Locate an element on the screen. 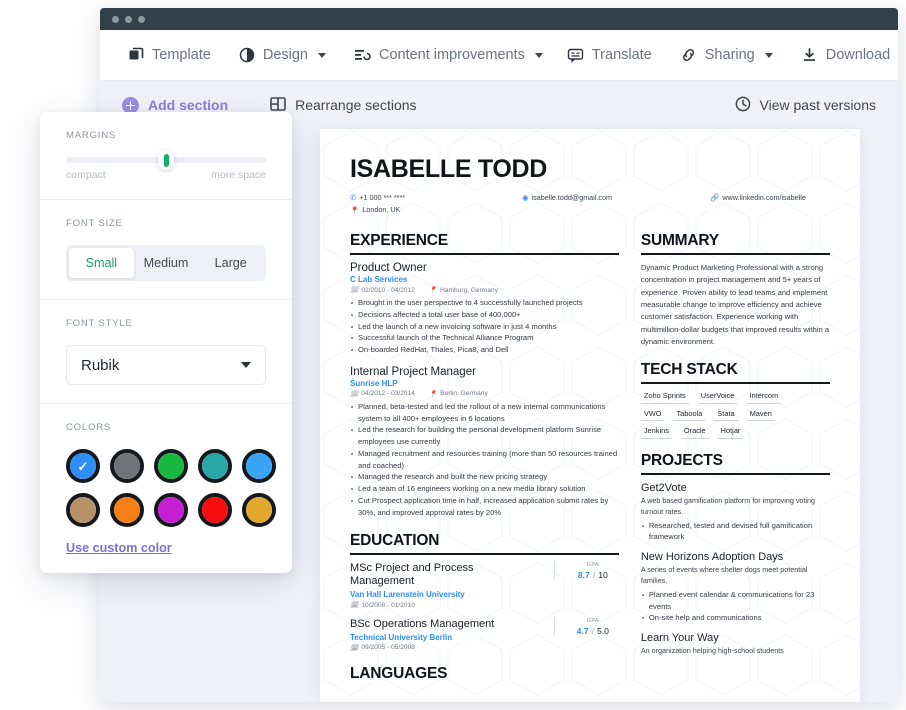 Image resolution: width=906 pixels, height=710 pixels. tech-stack-rule is located at coordinates (735, 383).